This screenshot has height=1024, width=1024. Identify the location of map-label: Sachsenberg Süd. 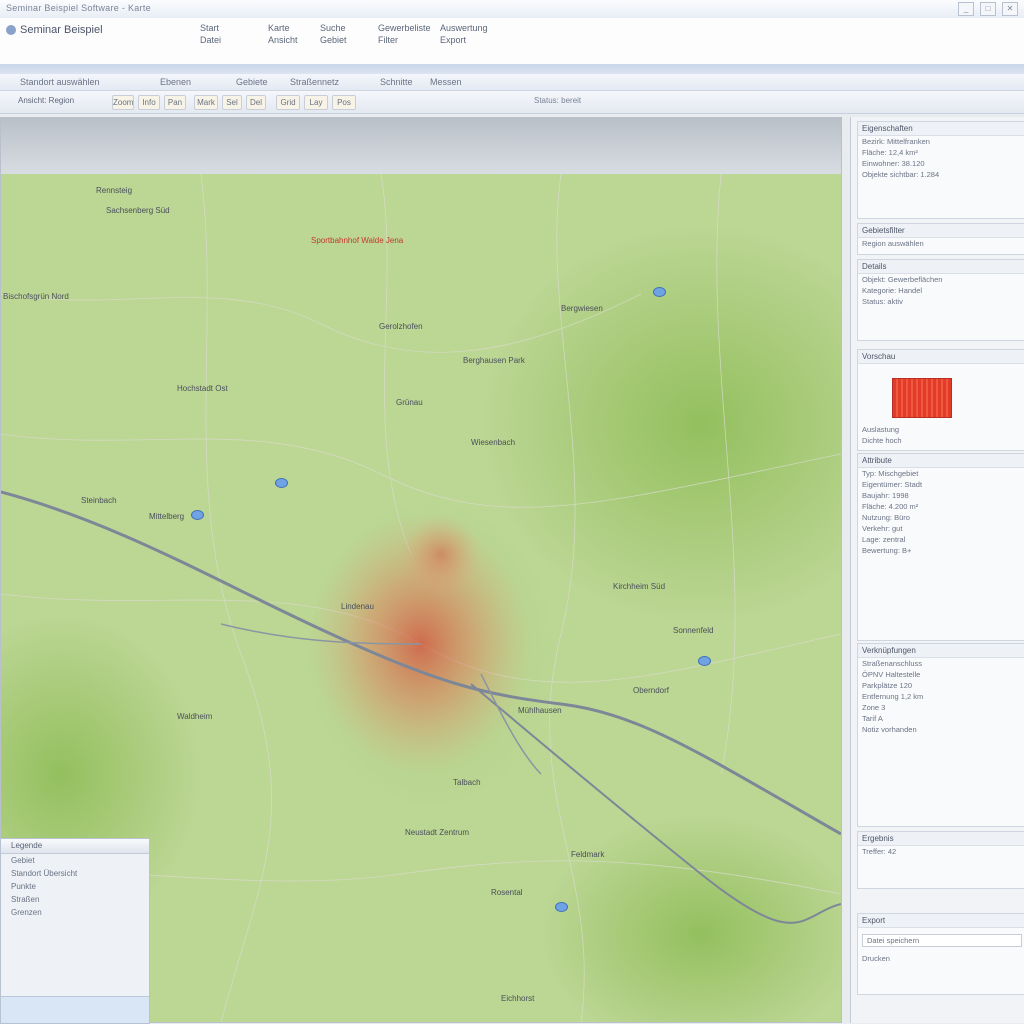
(138, 210).